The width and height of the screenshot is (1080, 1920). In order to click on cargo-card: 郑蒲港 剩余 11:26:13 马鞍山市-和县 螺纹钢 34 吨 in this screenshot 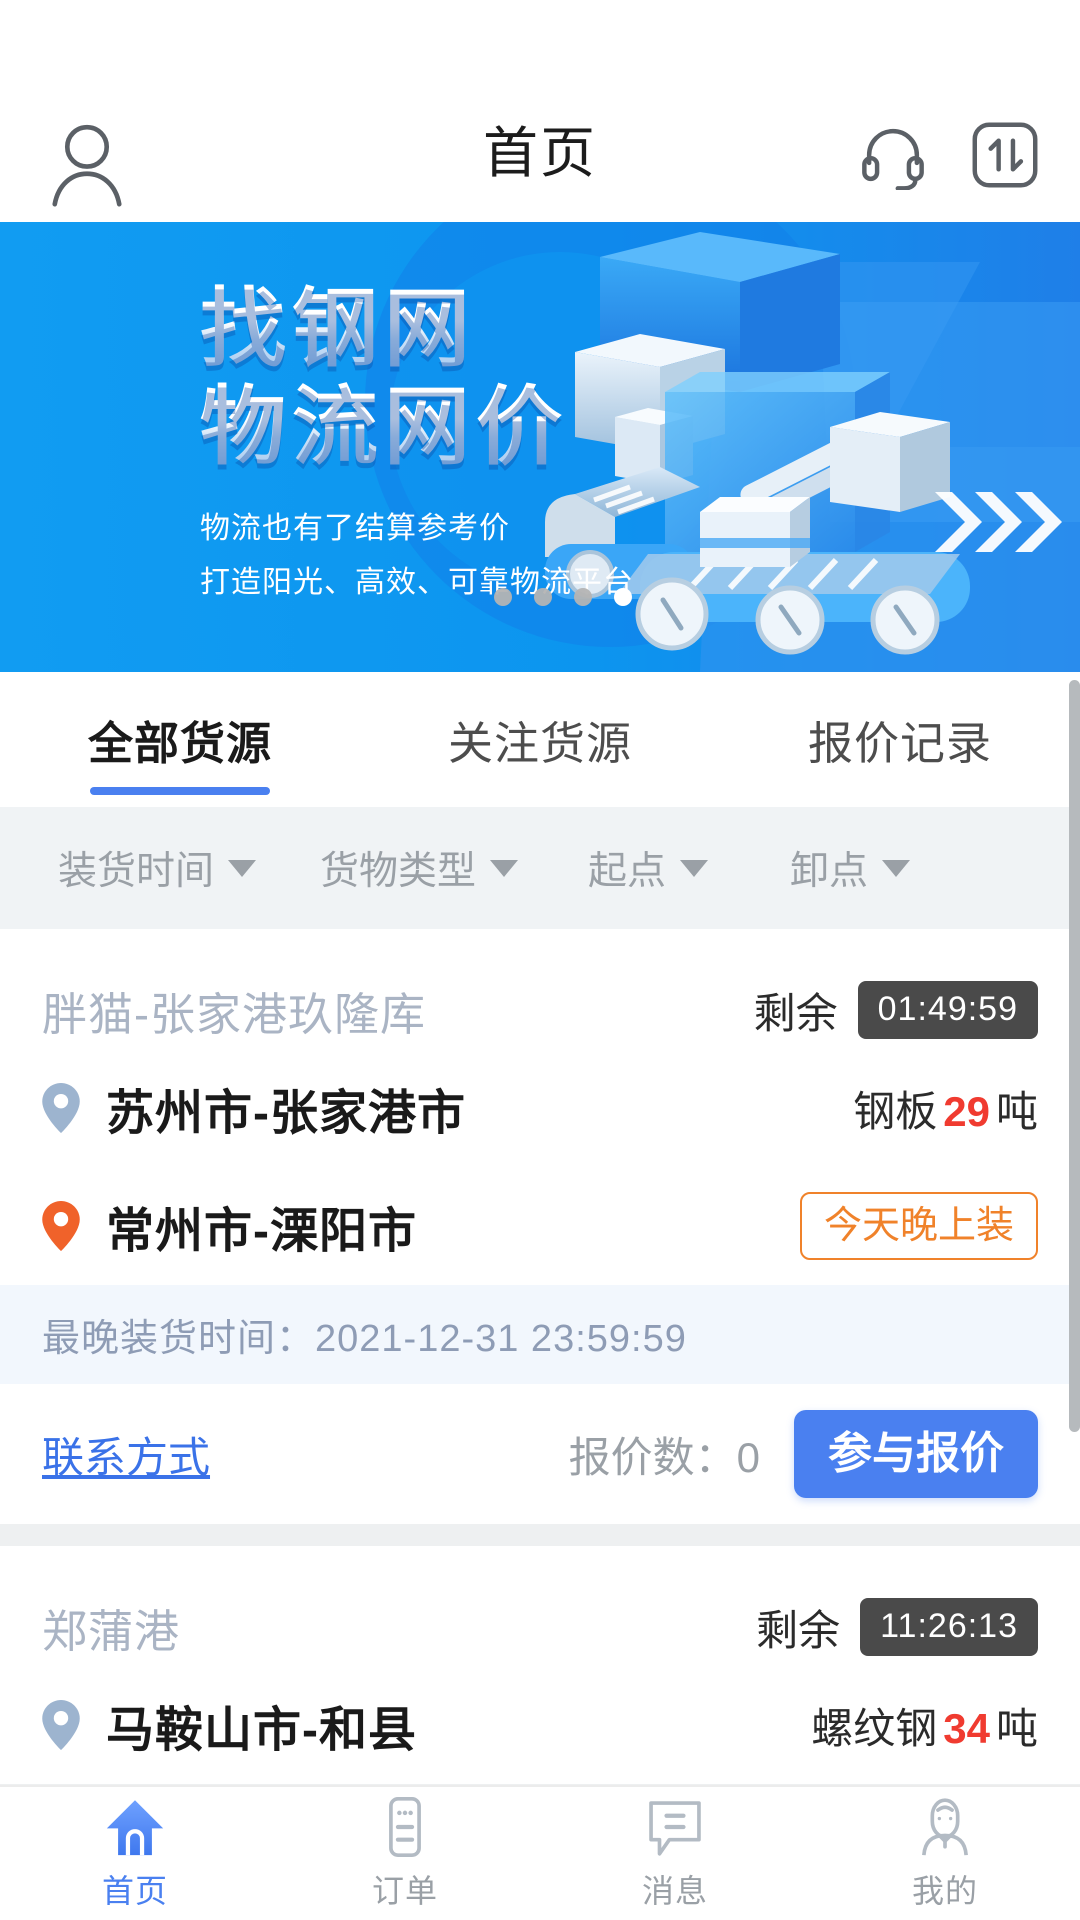, I will do `click(540, 1665)`.